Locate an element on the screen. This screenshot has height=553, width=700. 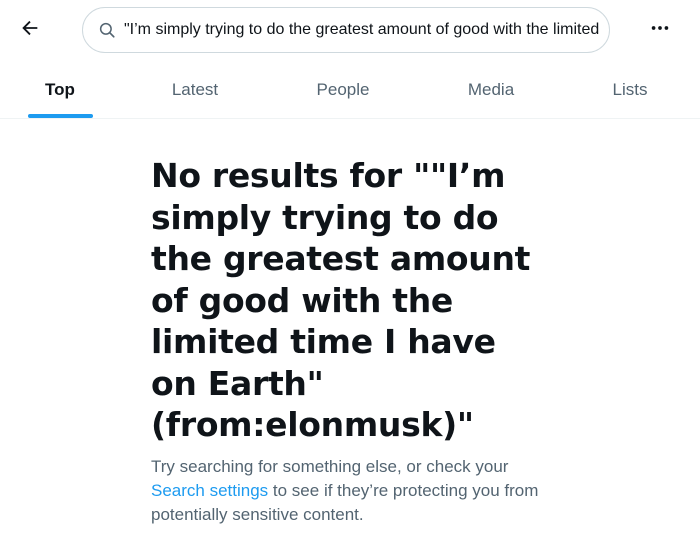
search-input is located at coordinates (364, 30).